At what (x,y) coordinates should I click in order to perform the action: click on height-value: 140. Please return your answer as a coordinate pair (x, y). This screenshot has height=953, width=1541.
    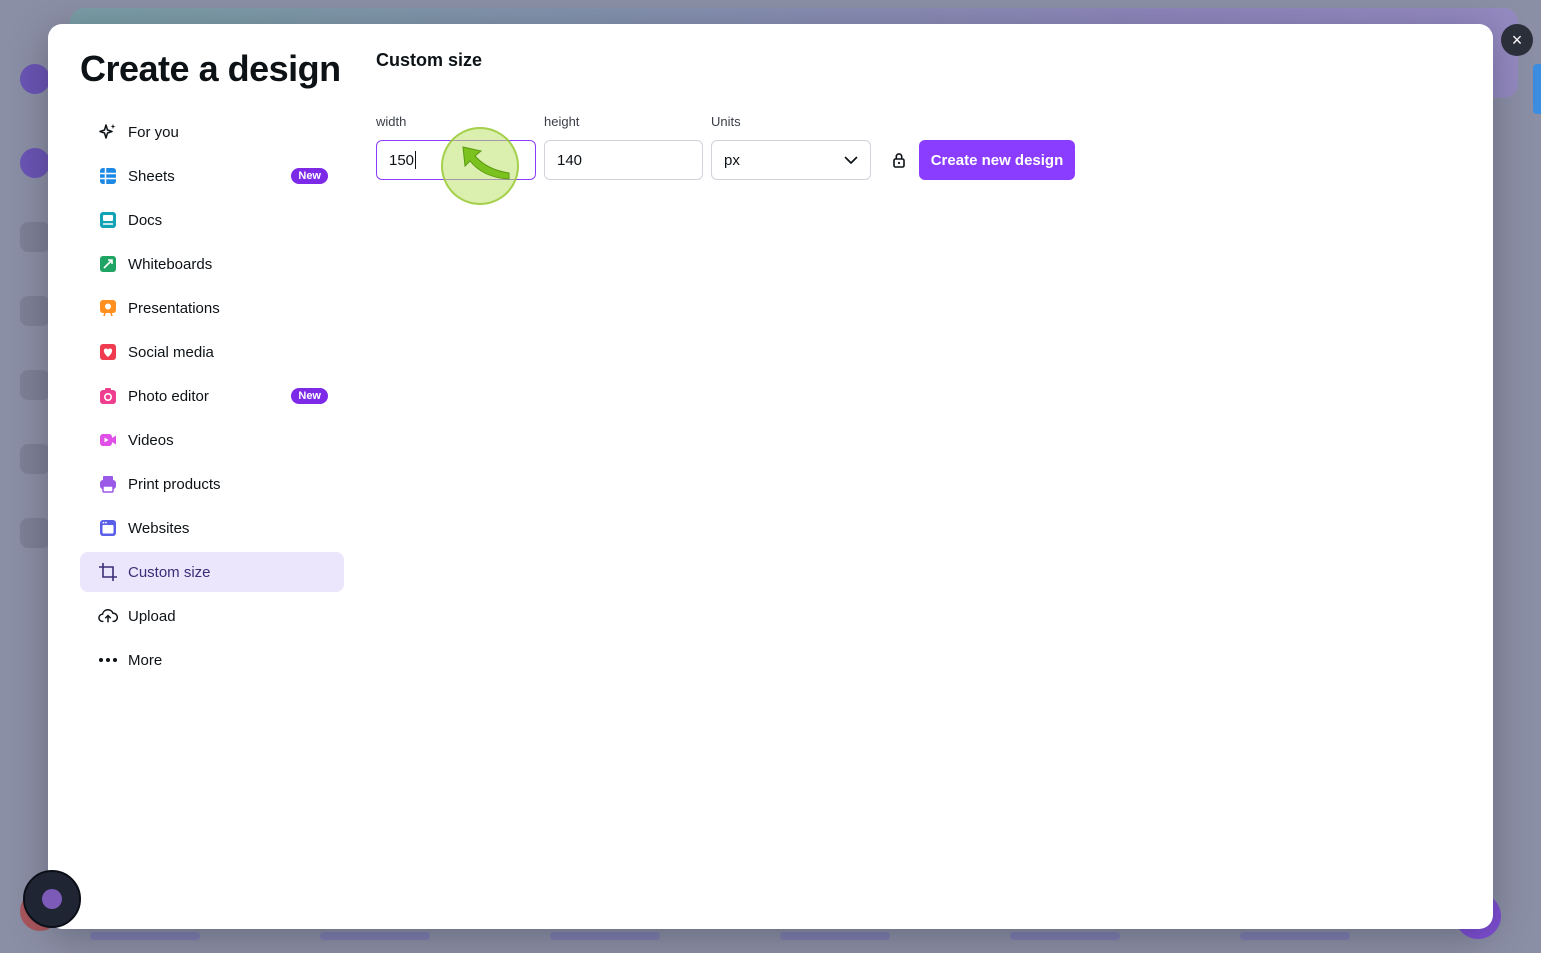
    Looking at the image, I should click on (570, 160).